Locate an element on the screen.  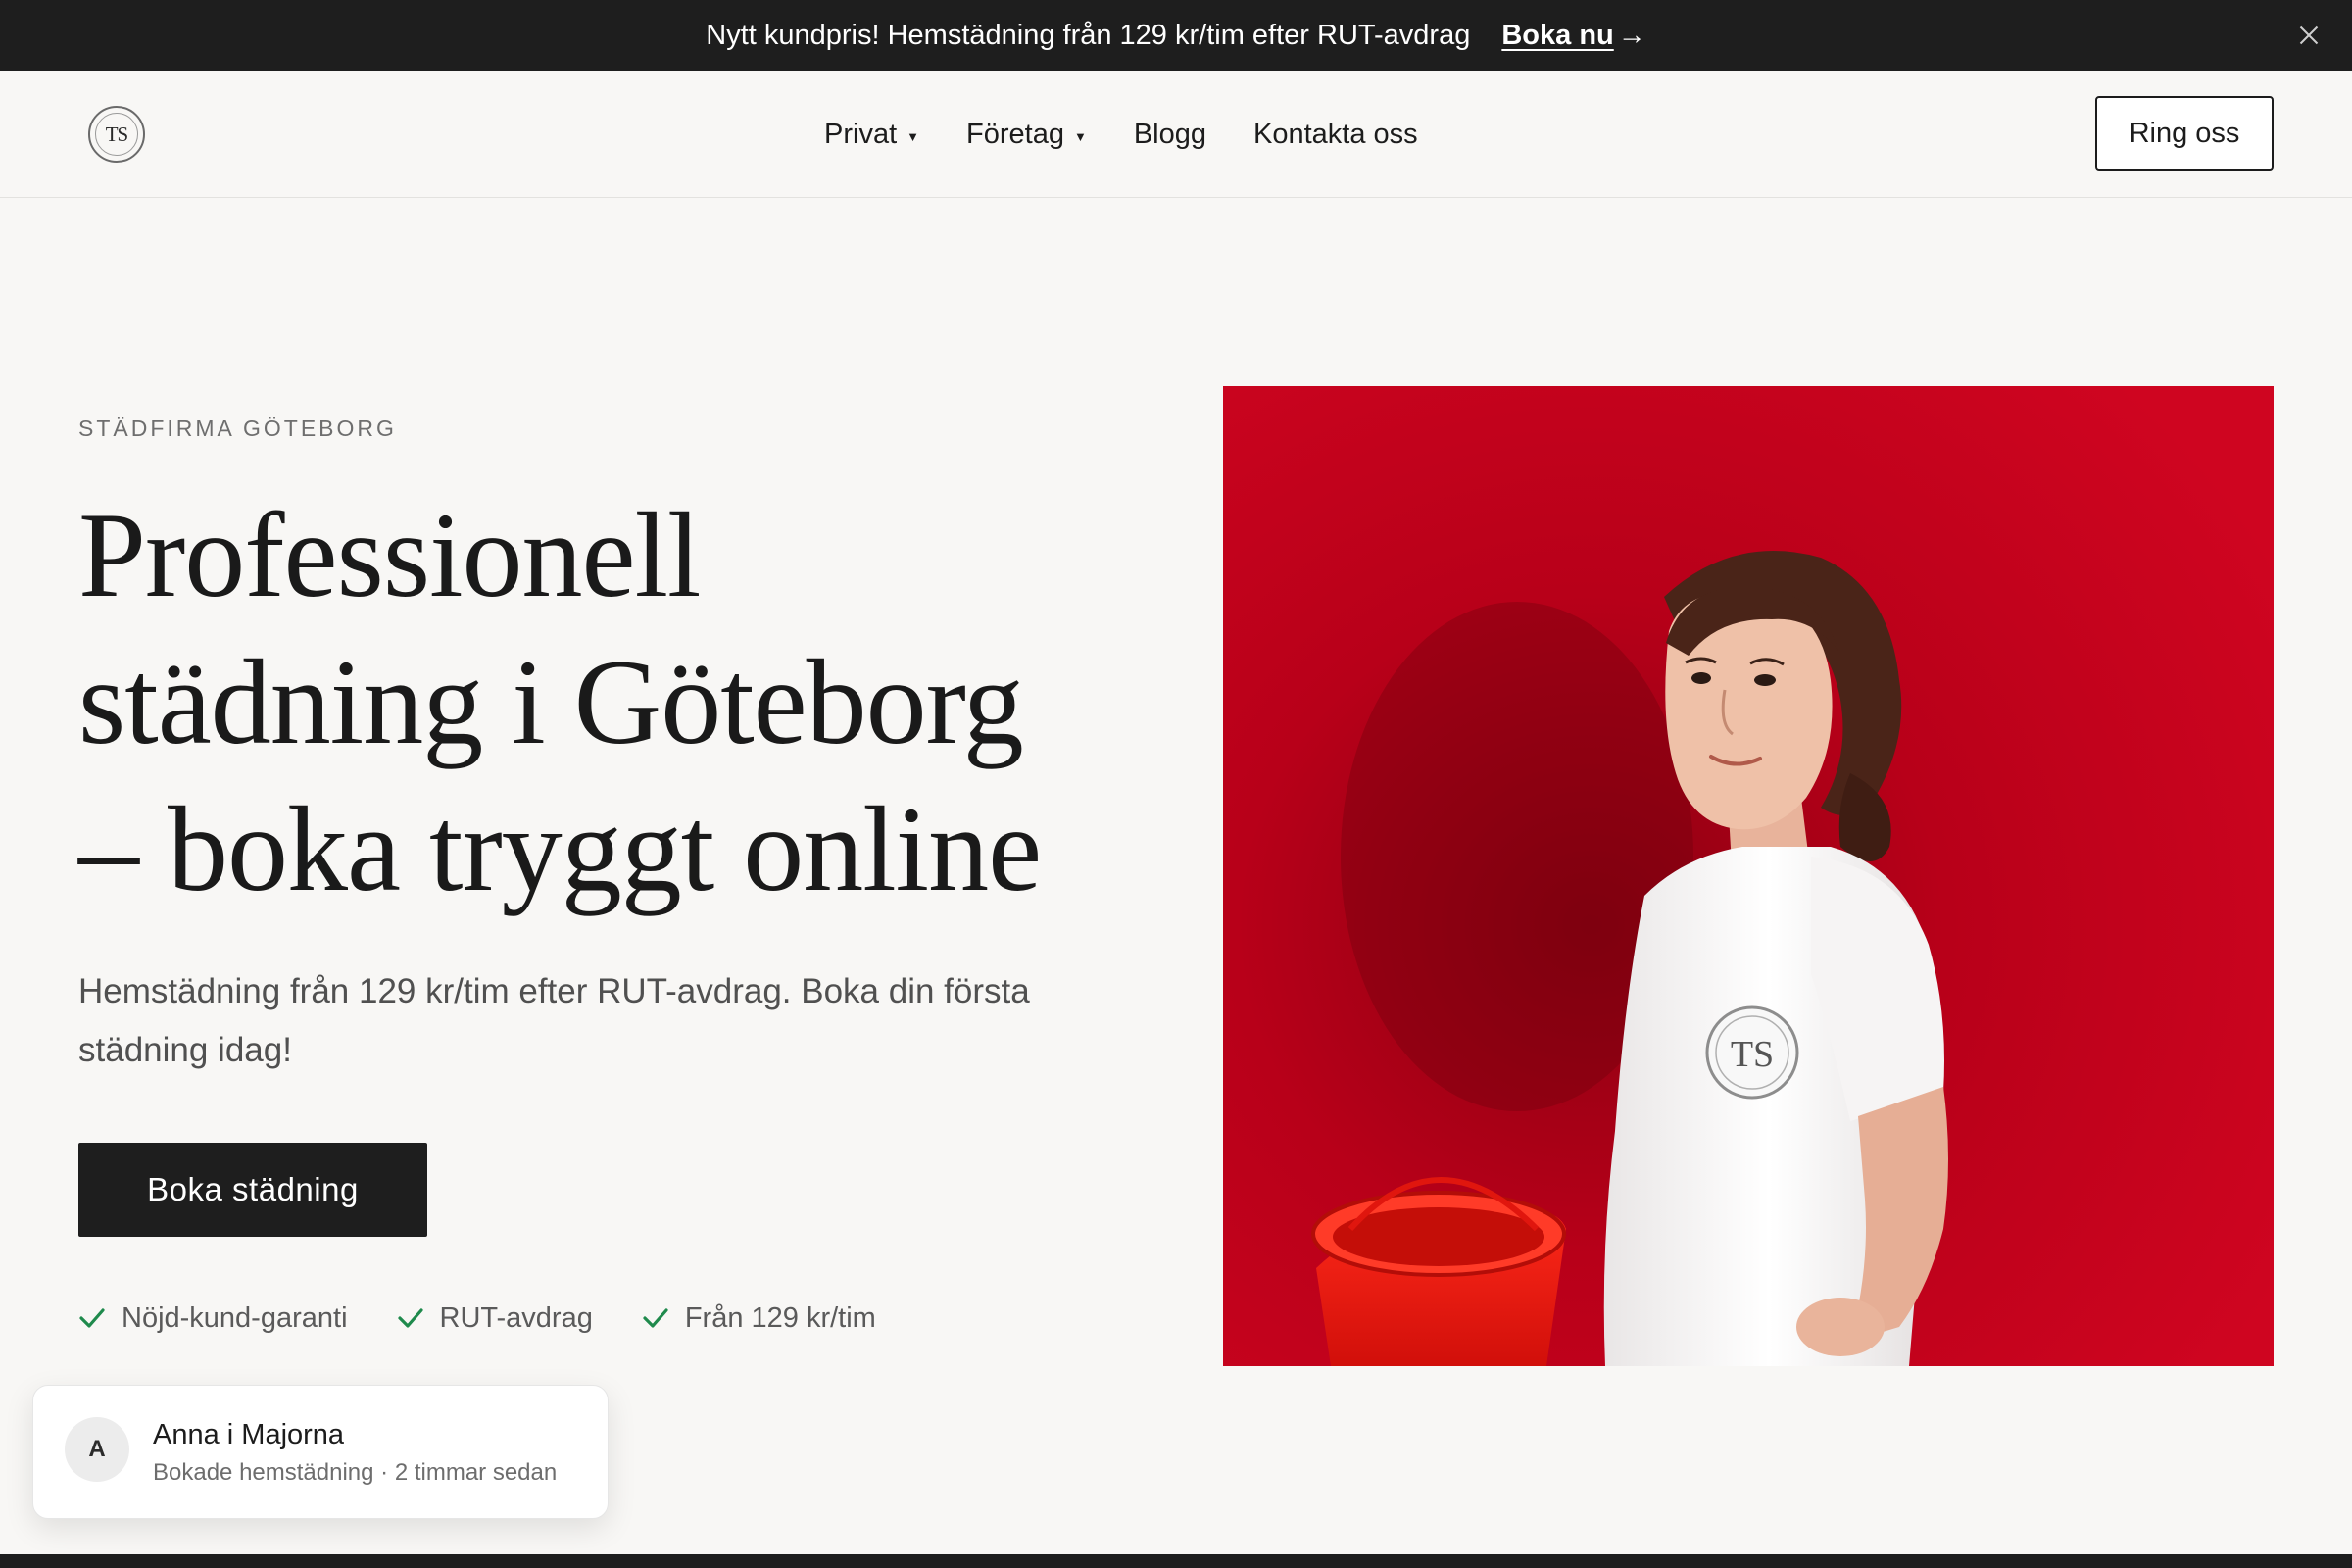
feature-item: Nöjd-kund-garanti is located at coordinates (213, 1318).